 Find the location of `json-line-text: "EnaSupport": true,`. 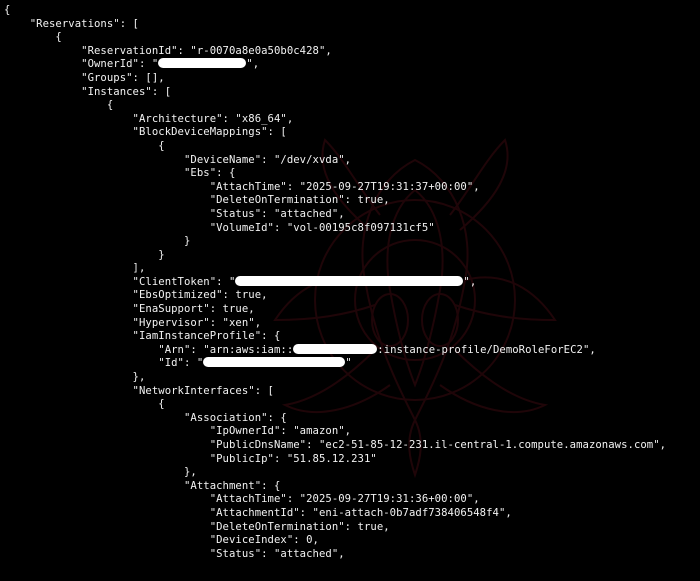

json-line-text: "EnaSupport": true, is located at coordinates (129, 309).